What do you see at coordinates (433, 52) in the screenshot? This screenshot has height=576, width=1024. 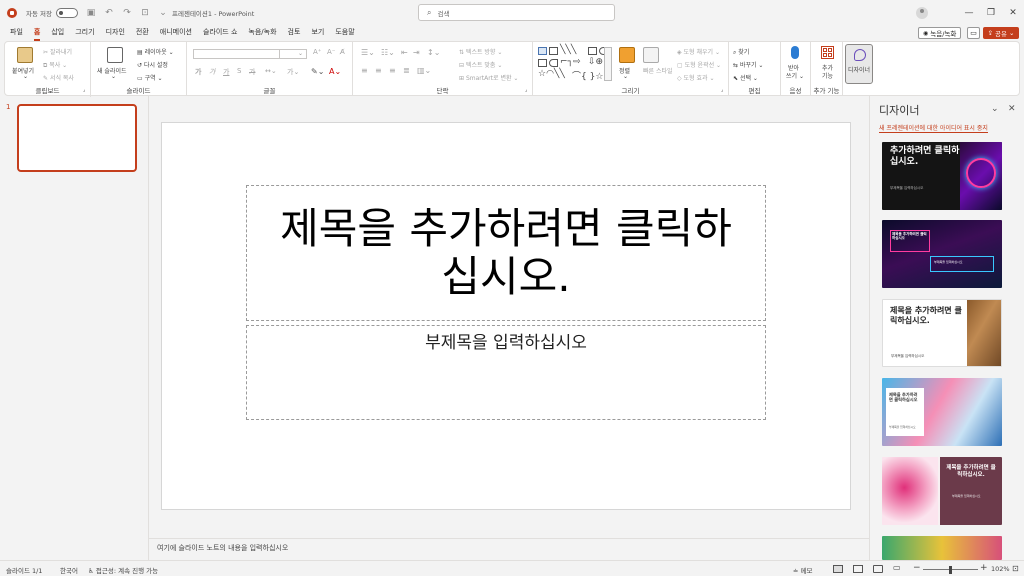 I see `line-spacing-icon: ↕⌄` at bounding box center [433, 52].